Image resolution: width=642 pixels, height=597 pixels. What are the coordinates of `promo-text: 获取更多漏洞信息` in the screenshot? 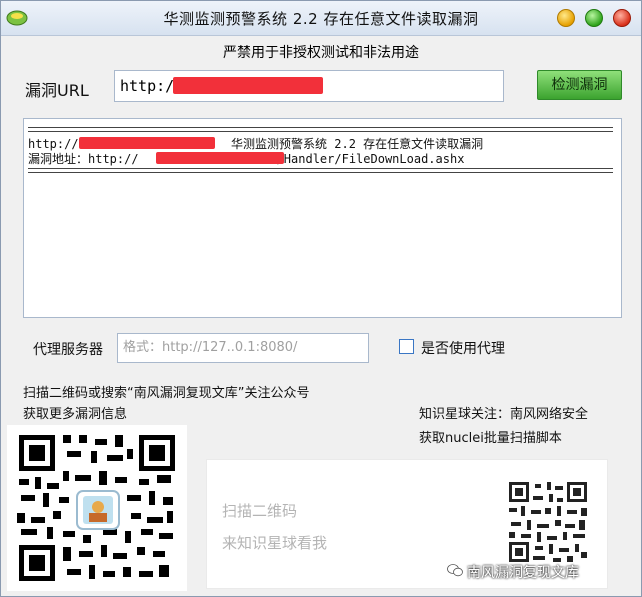 It's located at (75, 414).